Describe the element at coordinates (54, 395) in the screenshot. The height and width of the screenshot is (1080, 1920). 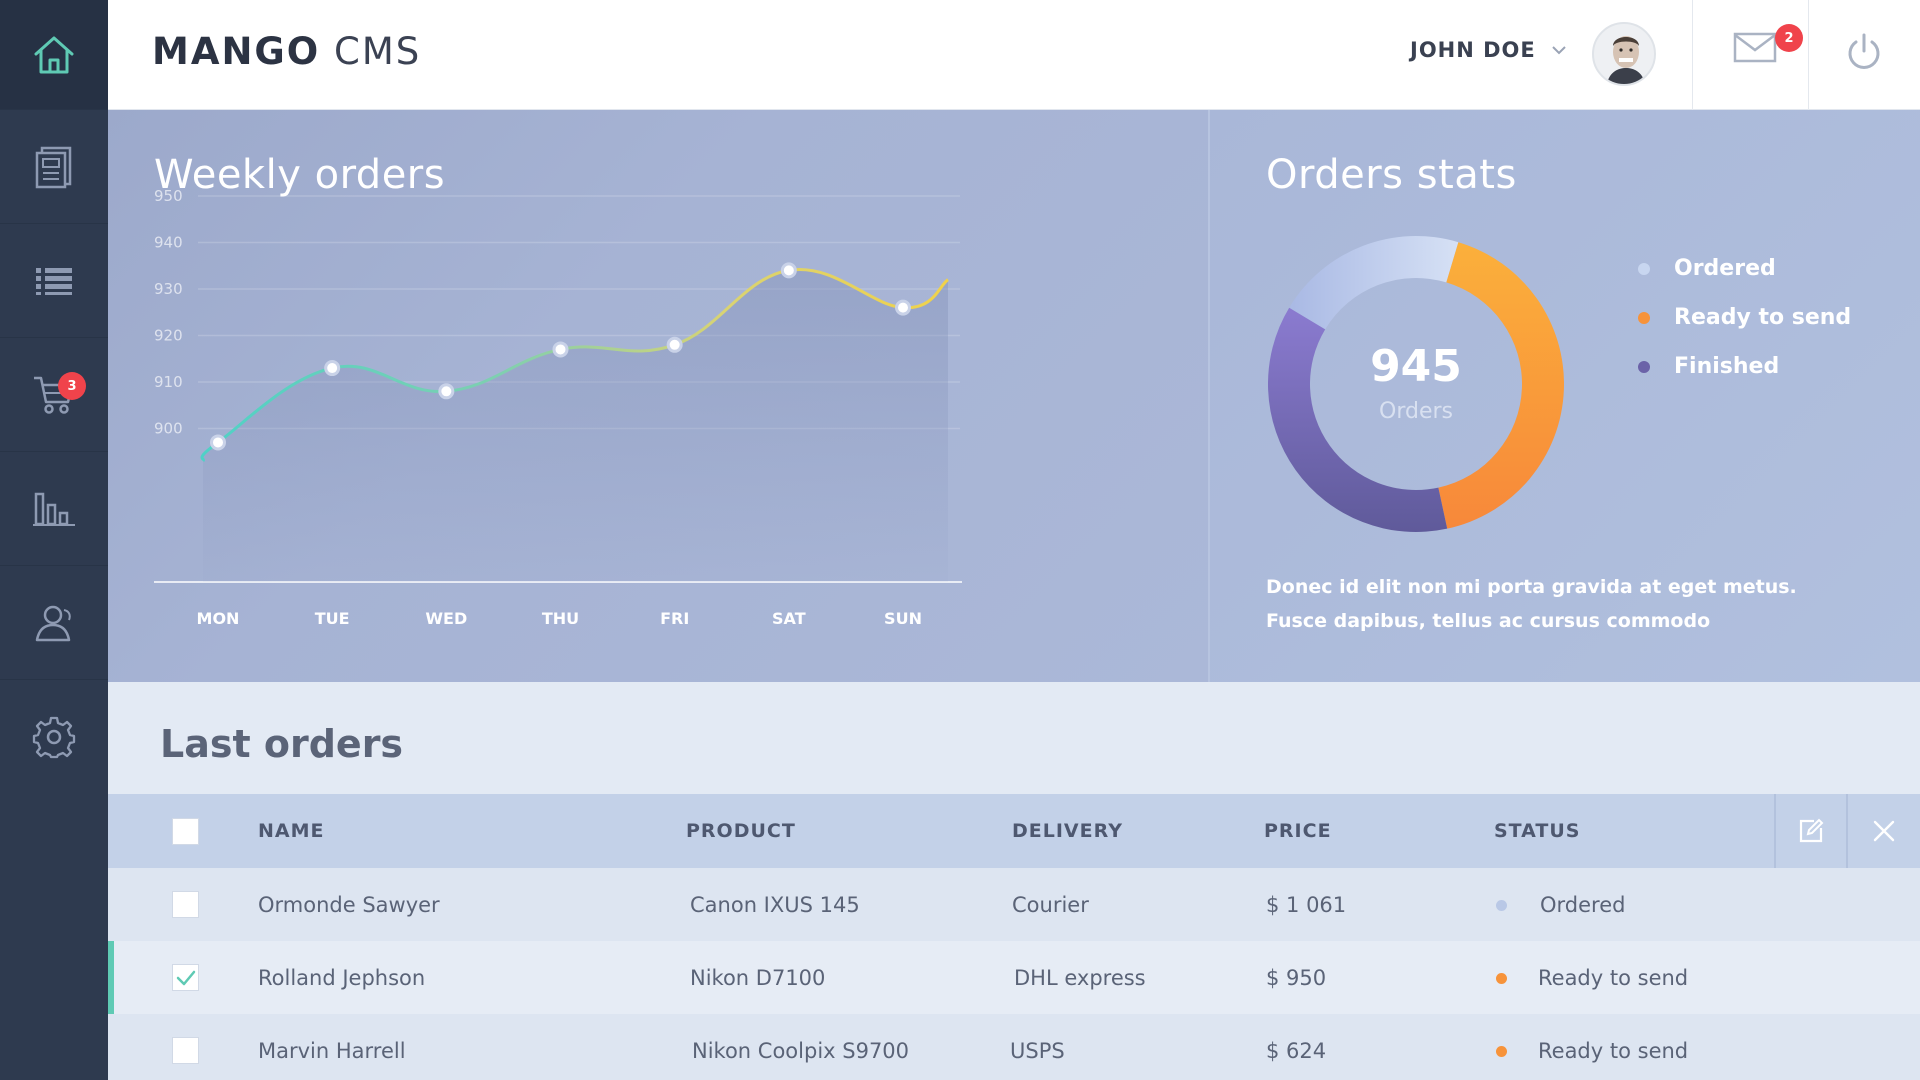
I see `sidebar-item-cart: 3` at that location.